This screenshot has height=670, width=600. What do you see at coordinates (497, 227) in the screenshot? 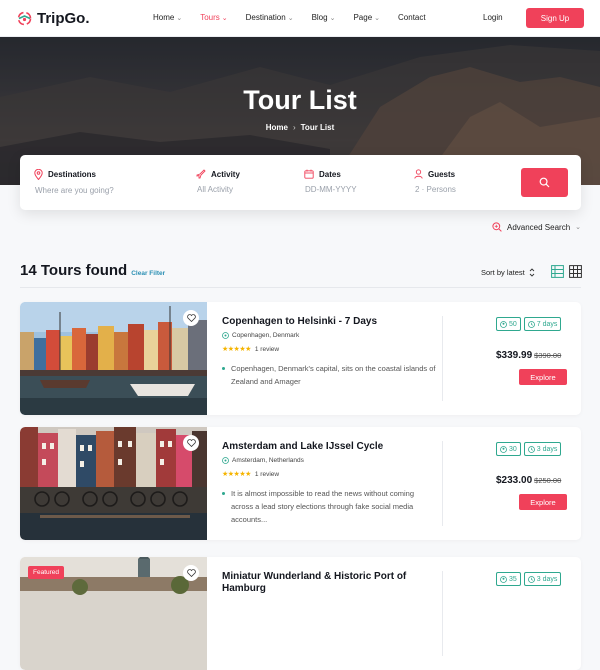
I see `zoom-search-icon` at bounding box center [497, 227].